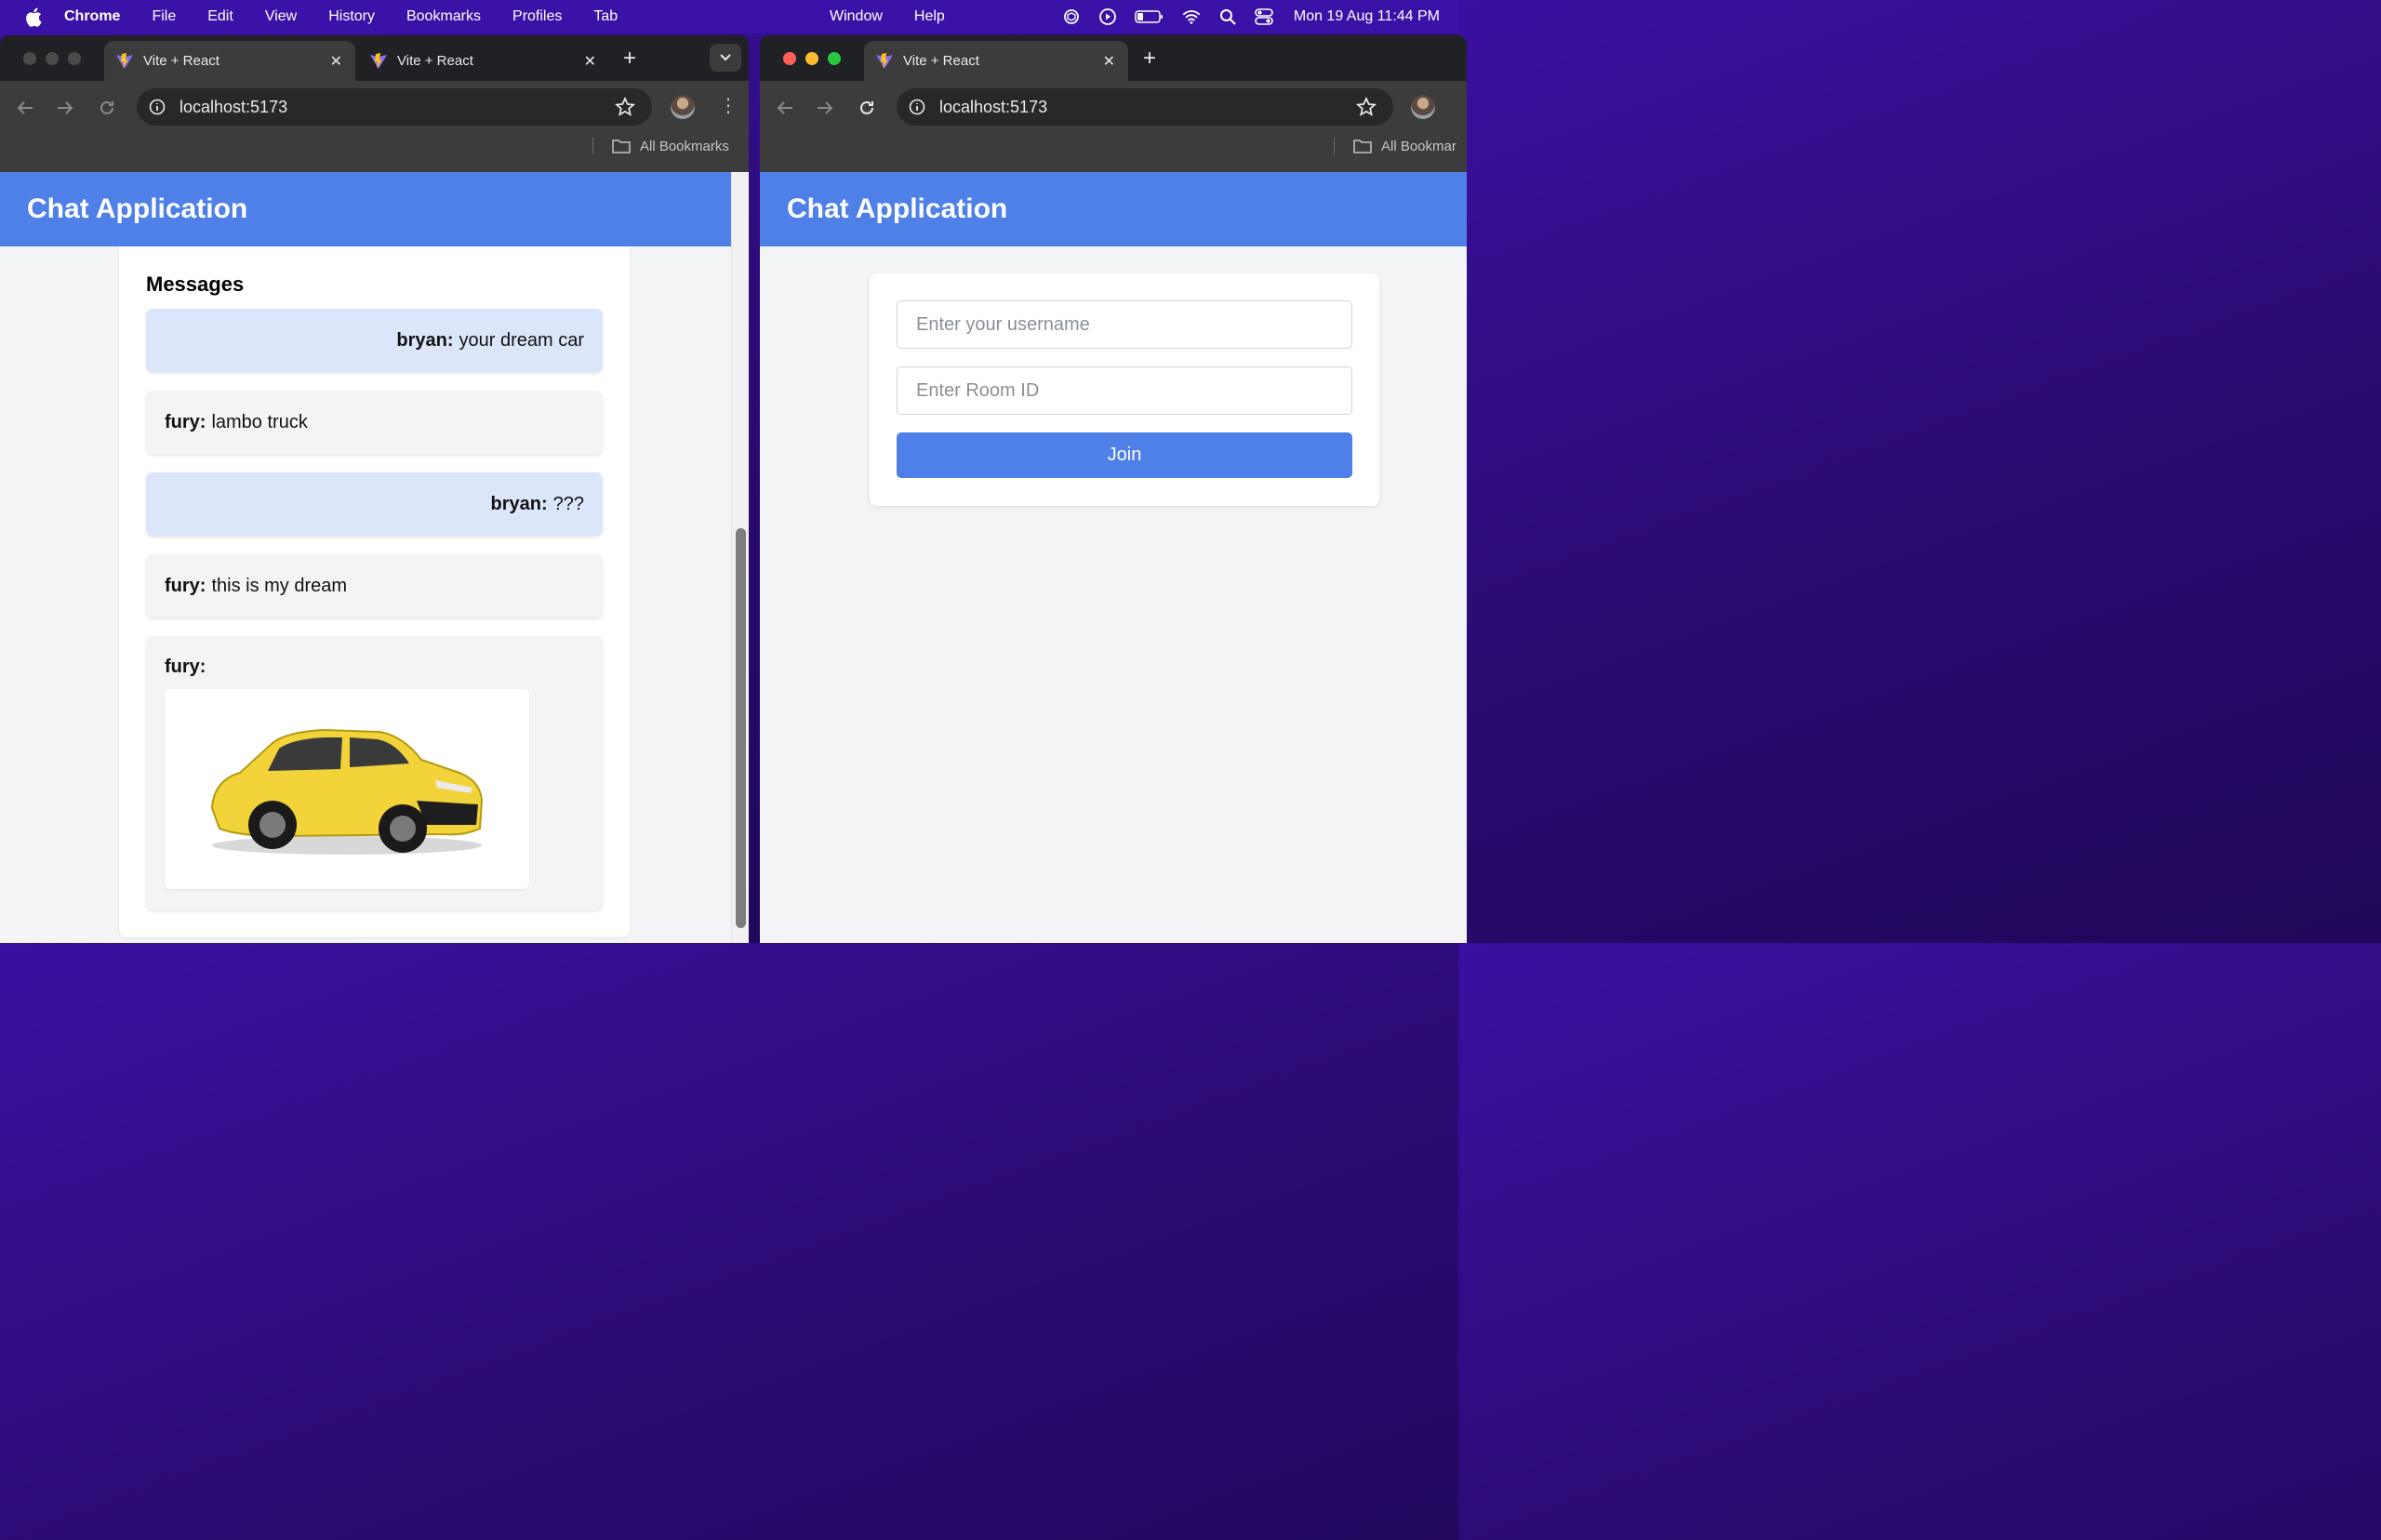  Describe the element at coordinates (725, 58) in the screenshot. I see `tab-search-button` at that location.